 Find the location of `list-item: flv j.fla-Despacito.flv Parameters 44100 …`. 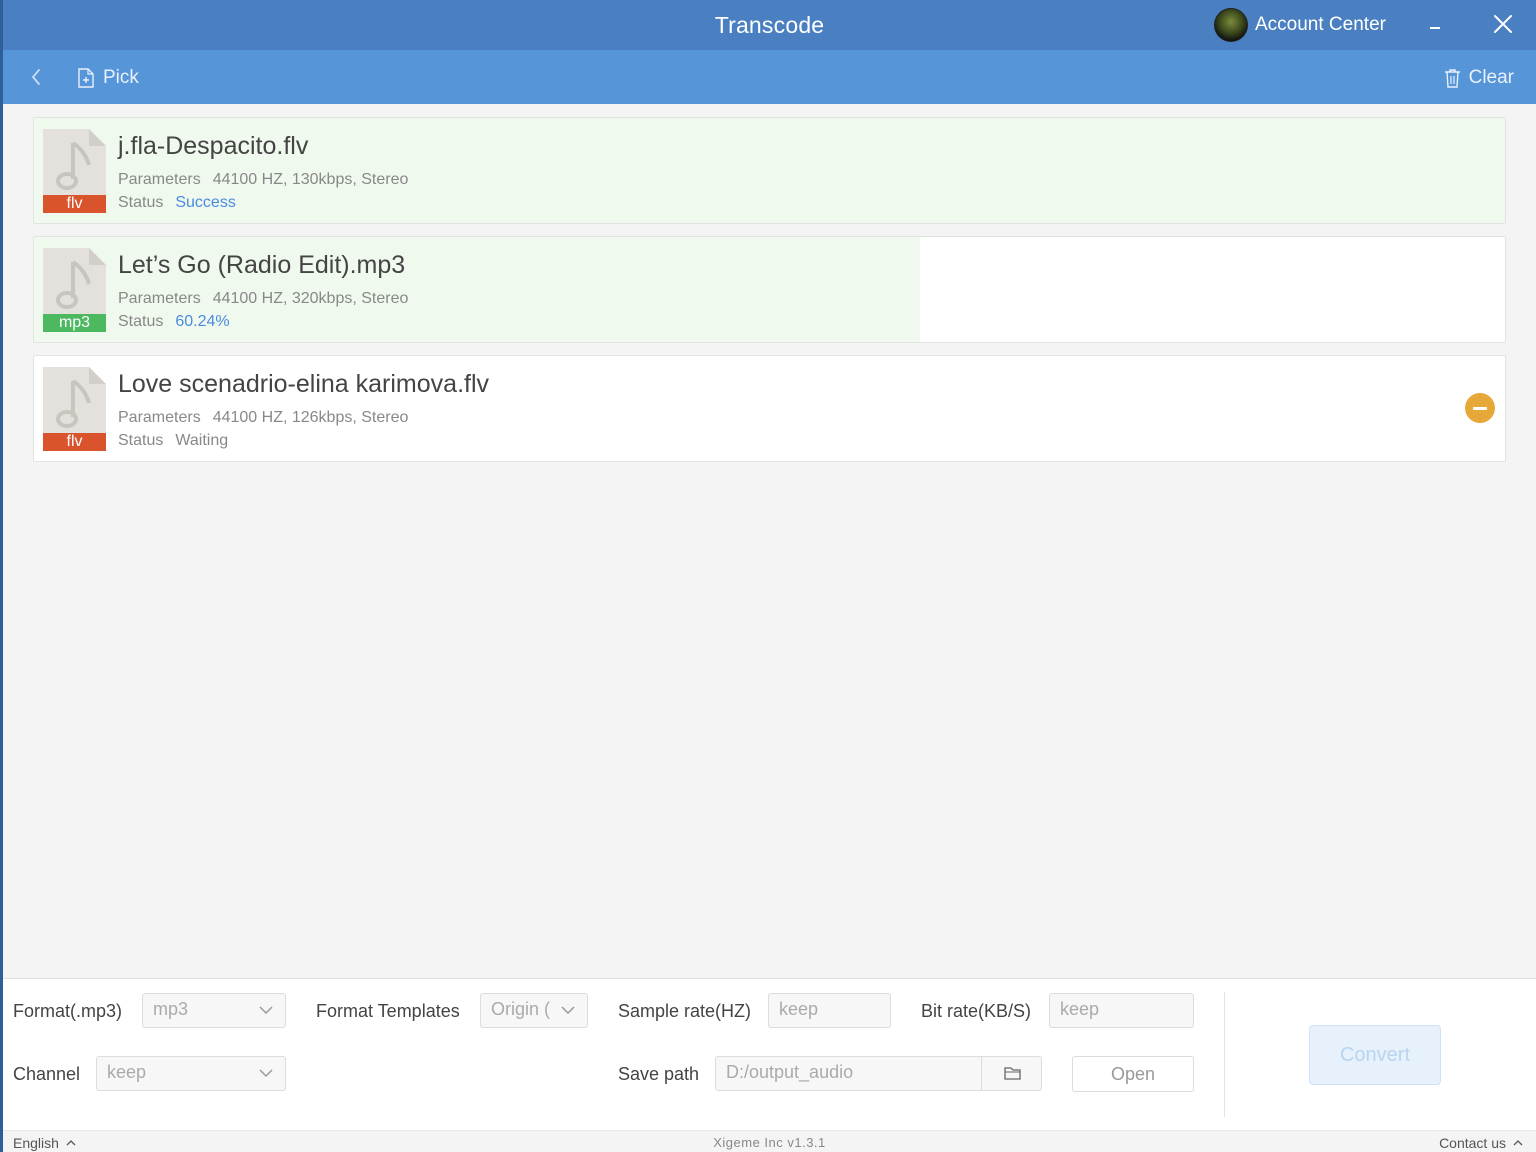

list-item: flv j.fla-Despacito.flv Parameters 44100 … is located at coordinates (769, 170).